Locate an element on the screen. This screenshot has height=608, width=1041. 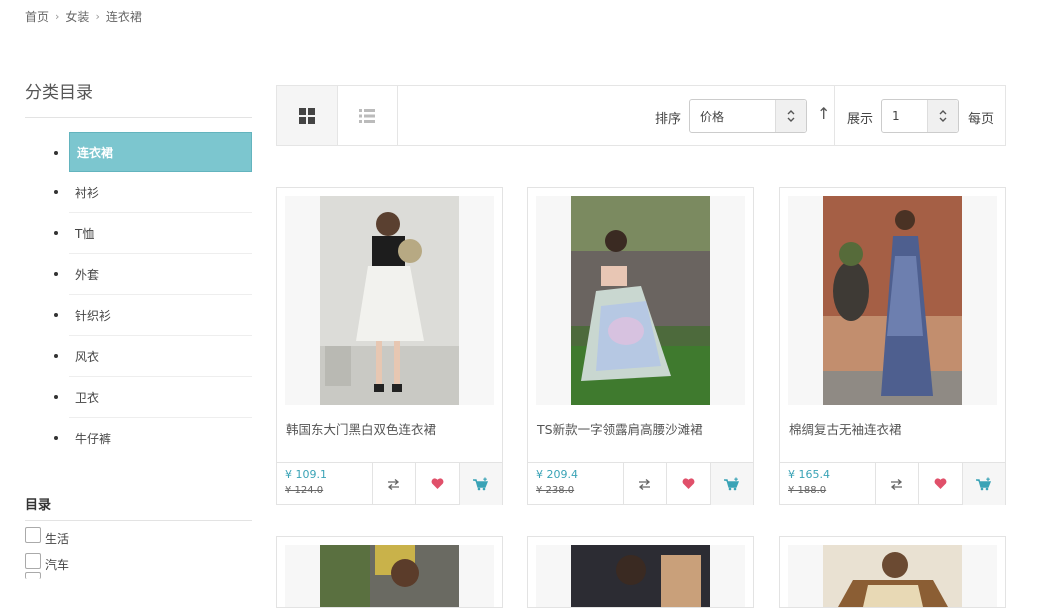
category-item-tshirt: T恤 is located at coordinates (153, 233).